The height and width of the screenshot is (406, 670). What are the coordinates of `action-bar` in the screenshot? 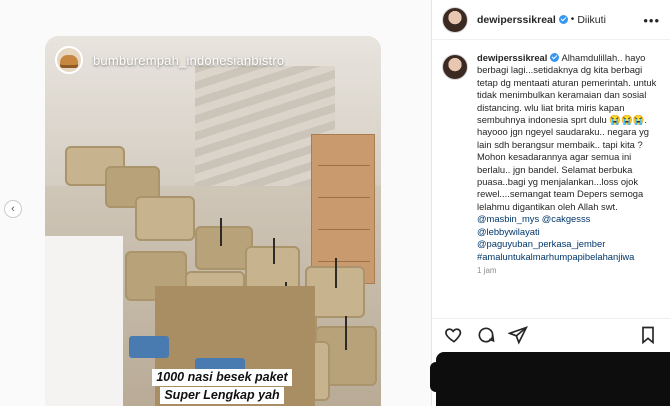 It's located at (551, 335).